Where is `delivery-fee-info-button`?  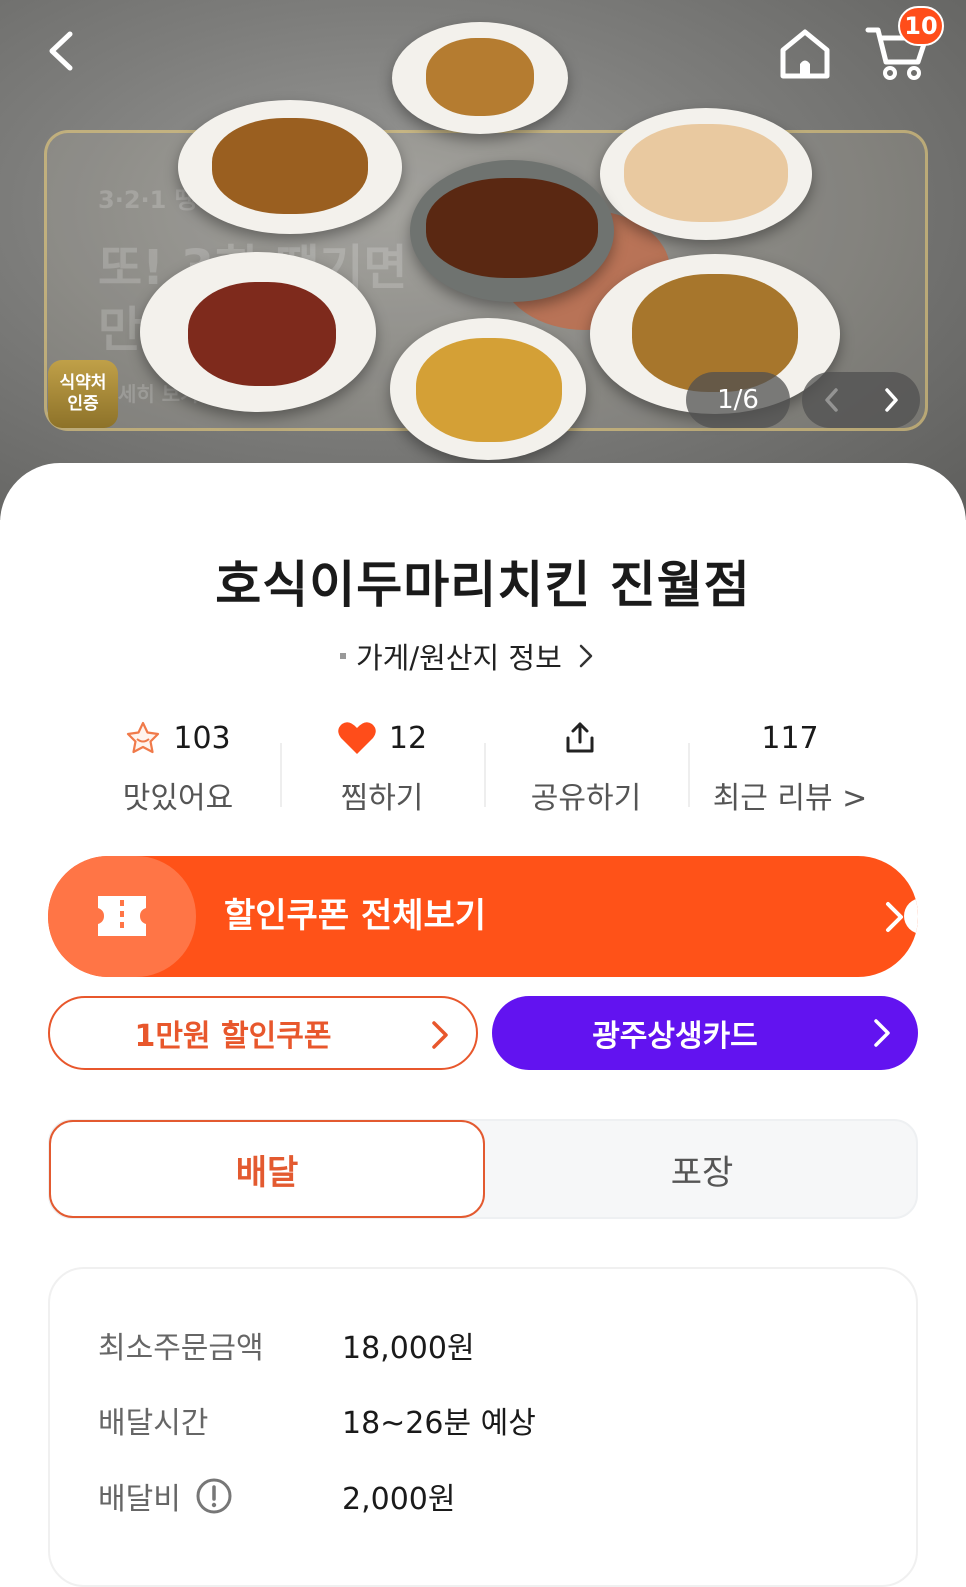
delivery-fee-info-button is located at coordinates (214, 1496).